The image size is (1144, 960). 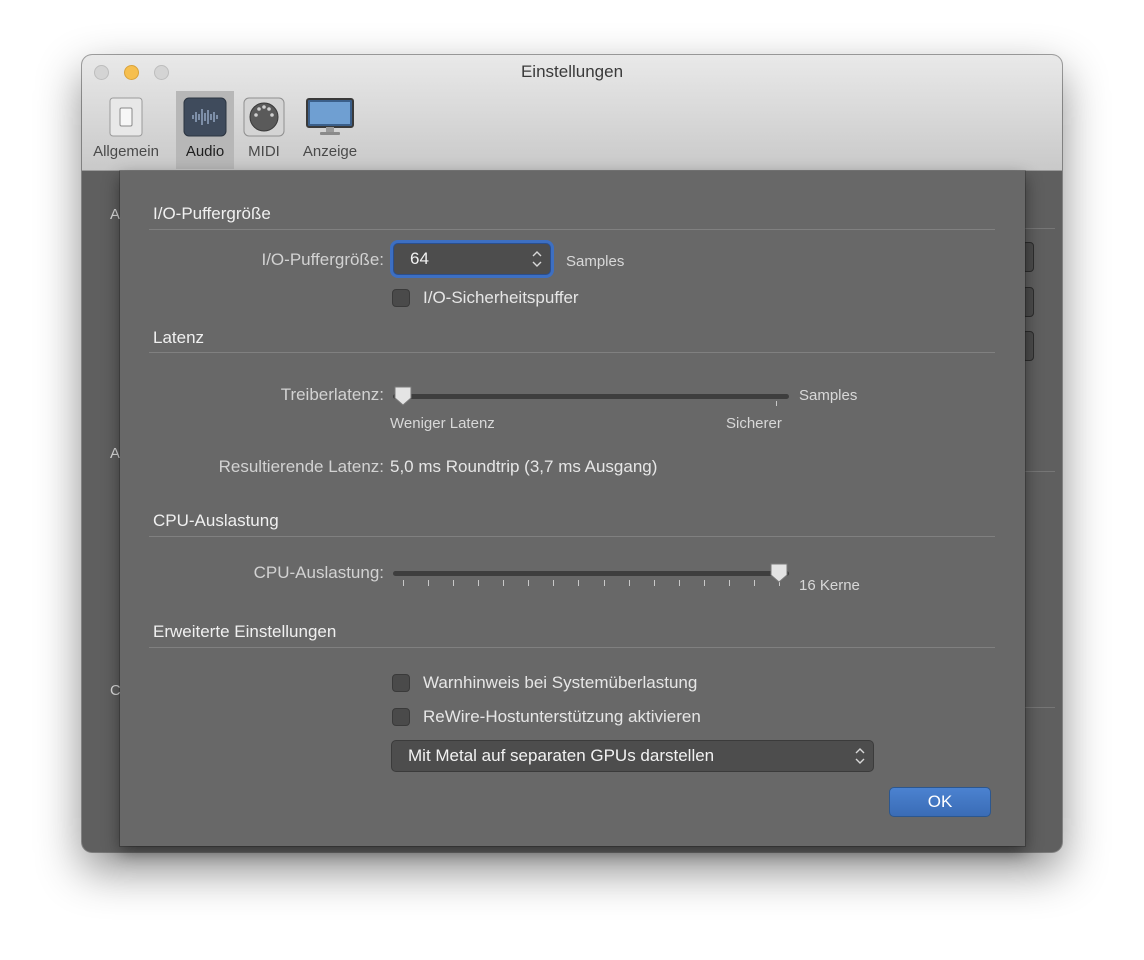 I want to click on tab-allgemein: Allgemein, so click(x=126, y=130).